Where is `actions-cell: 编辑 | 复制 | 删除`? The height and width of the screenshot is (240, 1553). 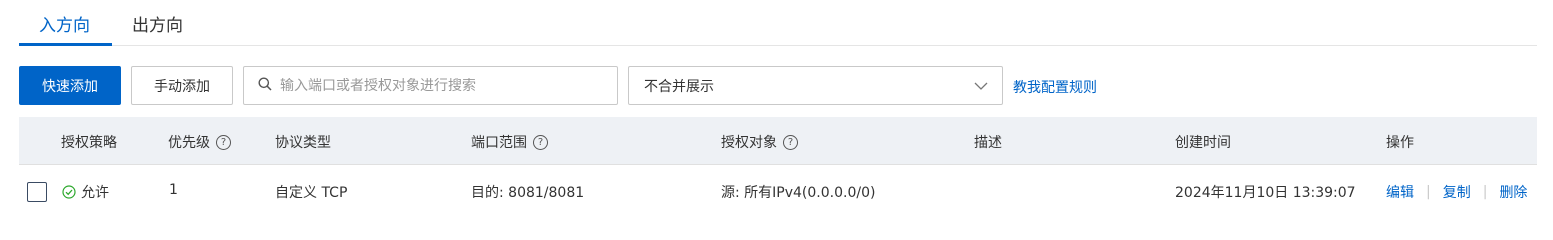 actions-cell: 编辑 | 复制 | 删除 is located at coordinates (1456, 192).